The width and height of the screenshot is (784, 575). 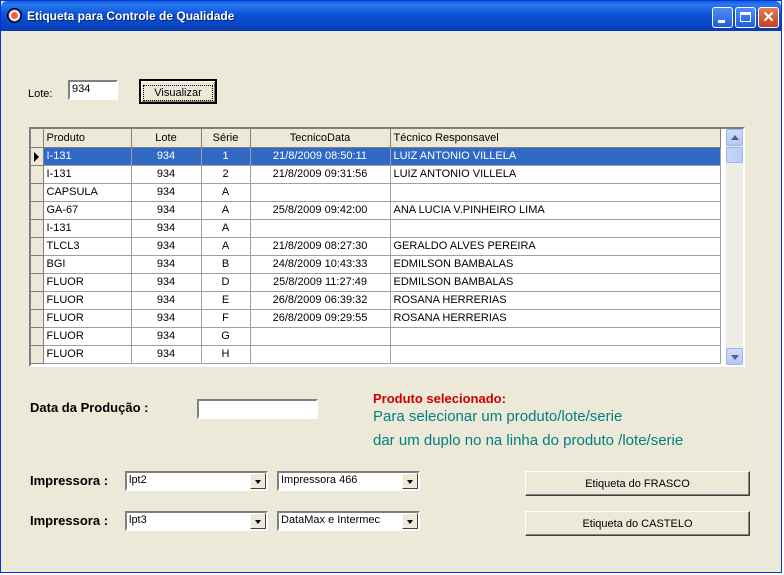 What do you see at coordinates (226, 300) in the screenshot?
I see `table-cell: E` at bounding box center [226, 300].